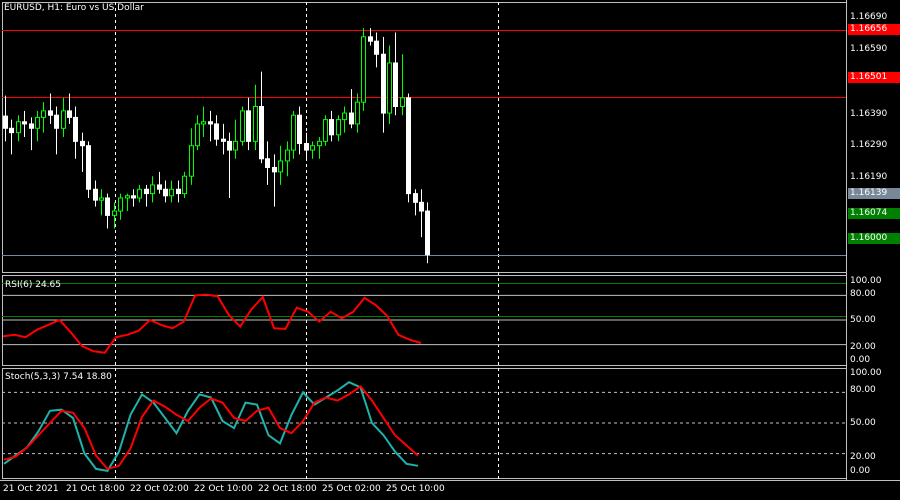 This screenshot has height=500, width=900. I want to click on rsi-title: RSI(6) 24.65, so click(33, 285).